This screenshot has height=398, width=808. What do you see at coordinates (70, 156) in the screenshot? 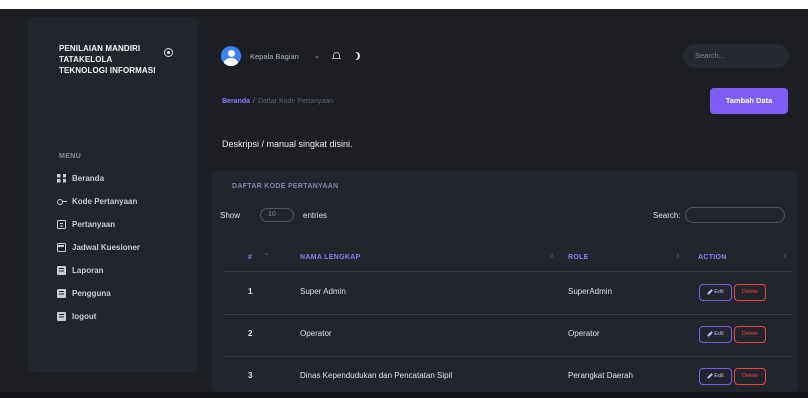
I see `menu-heading: MENU` at bounding box center [70, 156].